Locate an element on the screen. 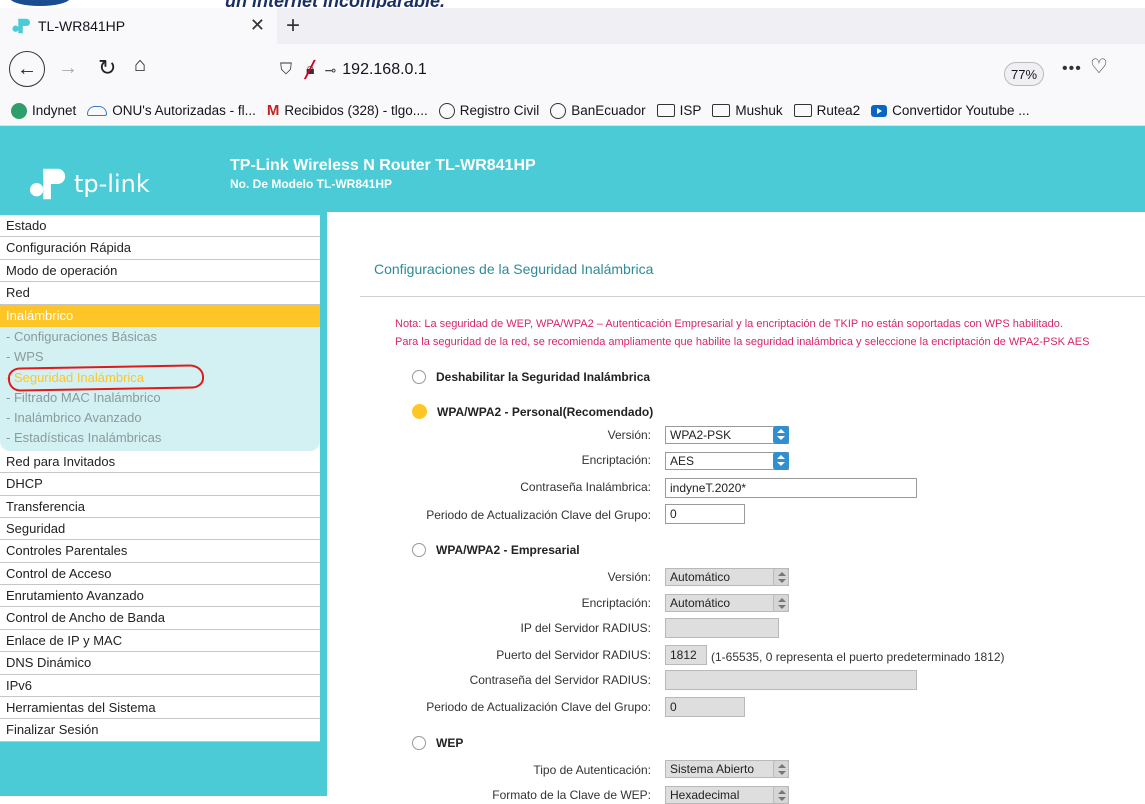 Image resolution: width=1145 pixels, height=804 pixels. sidebar-item-dhcp: DHCP is located at coordinates (160, 484).